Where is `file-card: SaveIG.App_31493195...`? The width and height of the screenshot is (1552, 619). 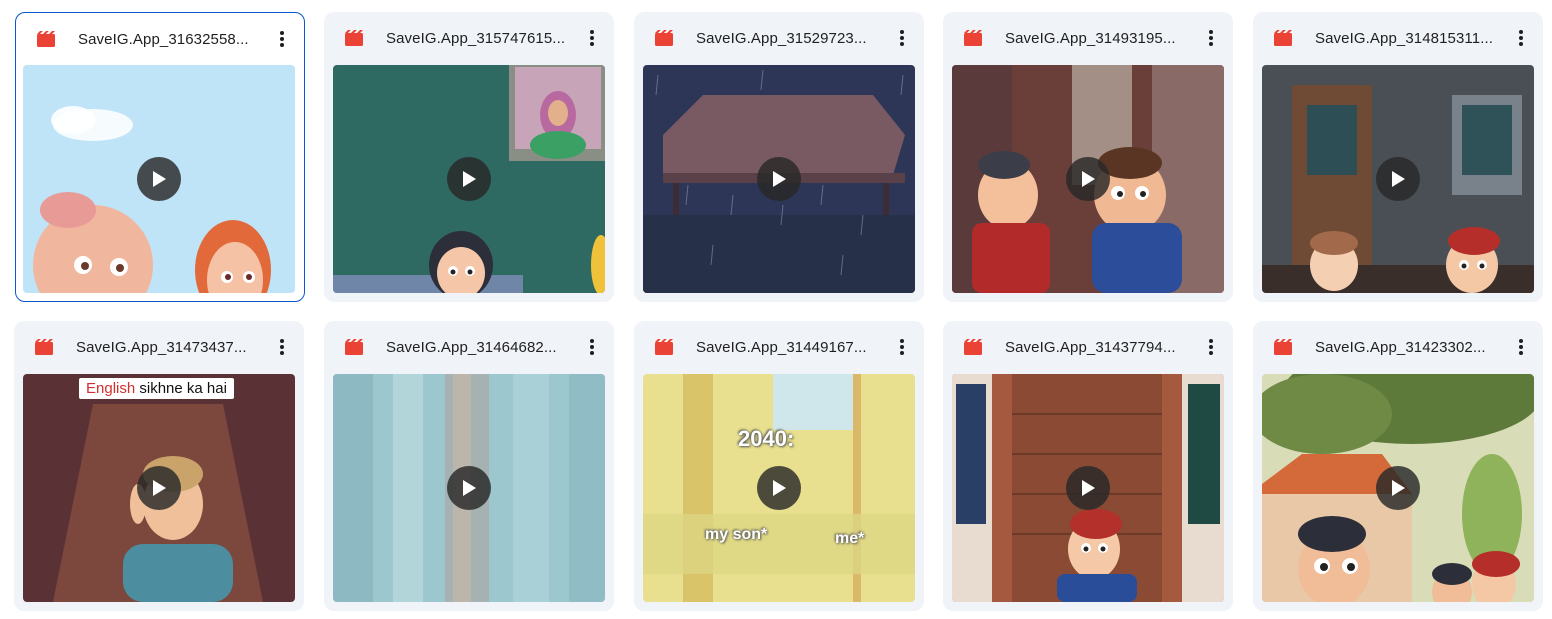 file-card: SaveIG.App_31493195... is located at coordinates (1088, 157).